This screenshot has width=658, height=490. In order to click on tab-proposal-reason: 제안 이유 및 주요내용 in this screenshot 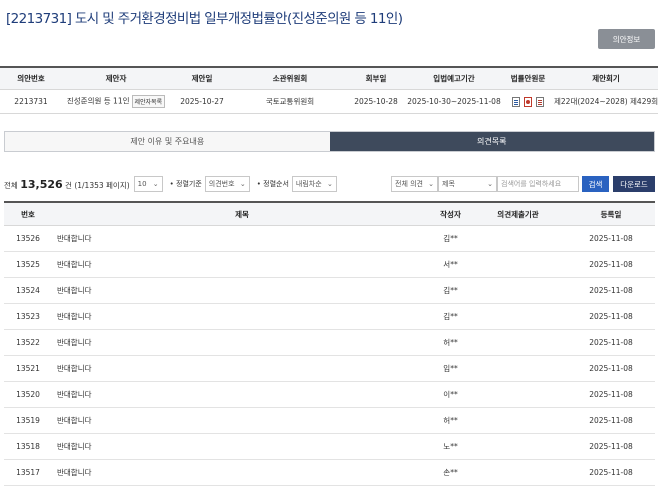, I will do `click(167, 141)`.